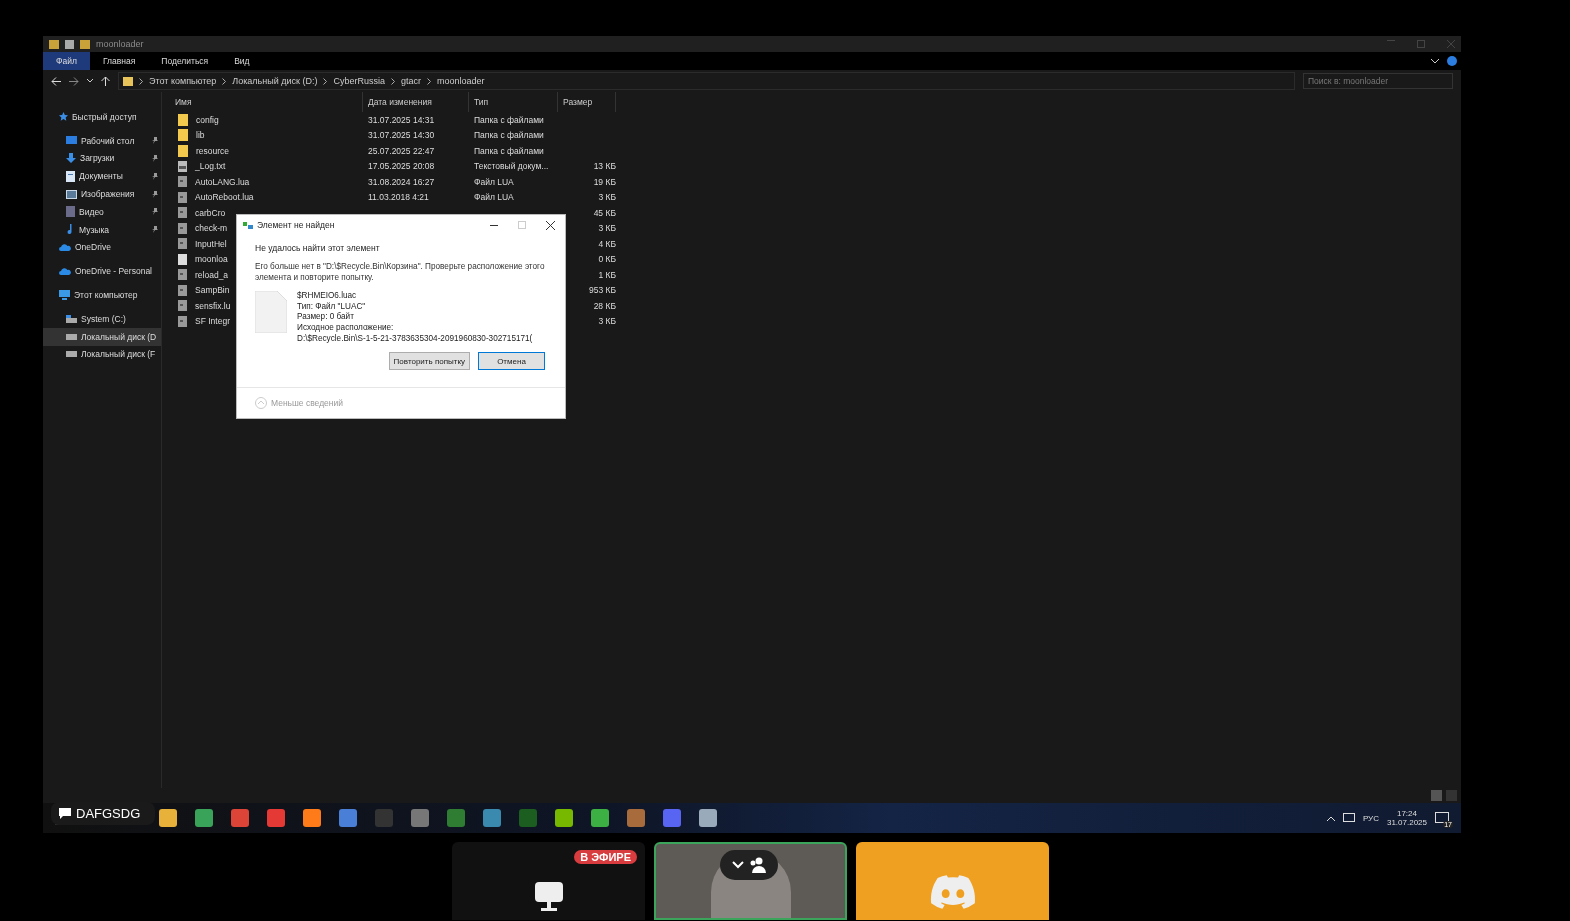  I want to click on sidebar-item: Документы, so click(102, 176).